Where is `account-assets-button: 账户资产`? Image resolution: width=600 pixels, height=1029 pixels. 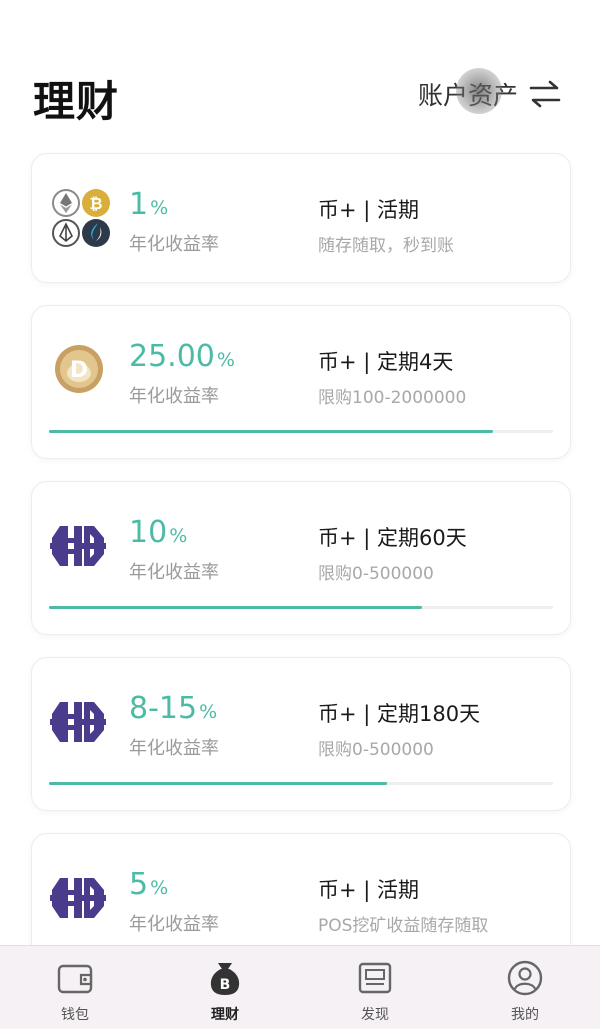 account-assets-button: 账户资产 is located at coordinates (490, 91).